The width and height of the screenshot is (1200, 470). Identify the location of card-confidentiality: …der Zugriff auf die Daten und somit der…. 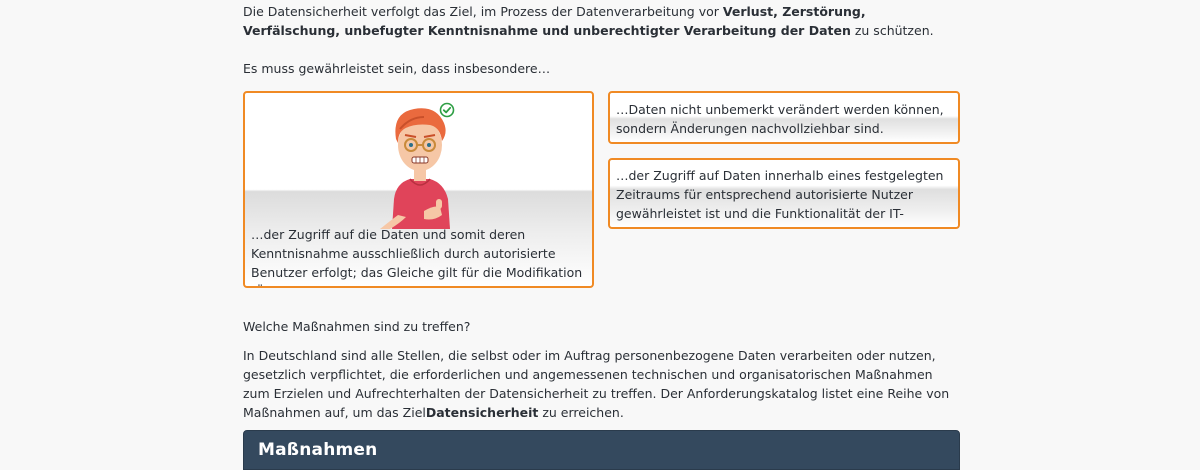
(418, 189).